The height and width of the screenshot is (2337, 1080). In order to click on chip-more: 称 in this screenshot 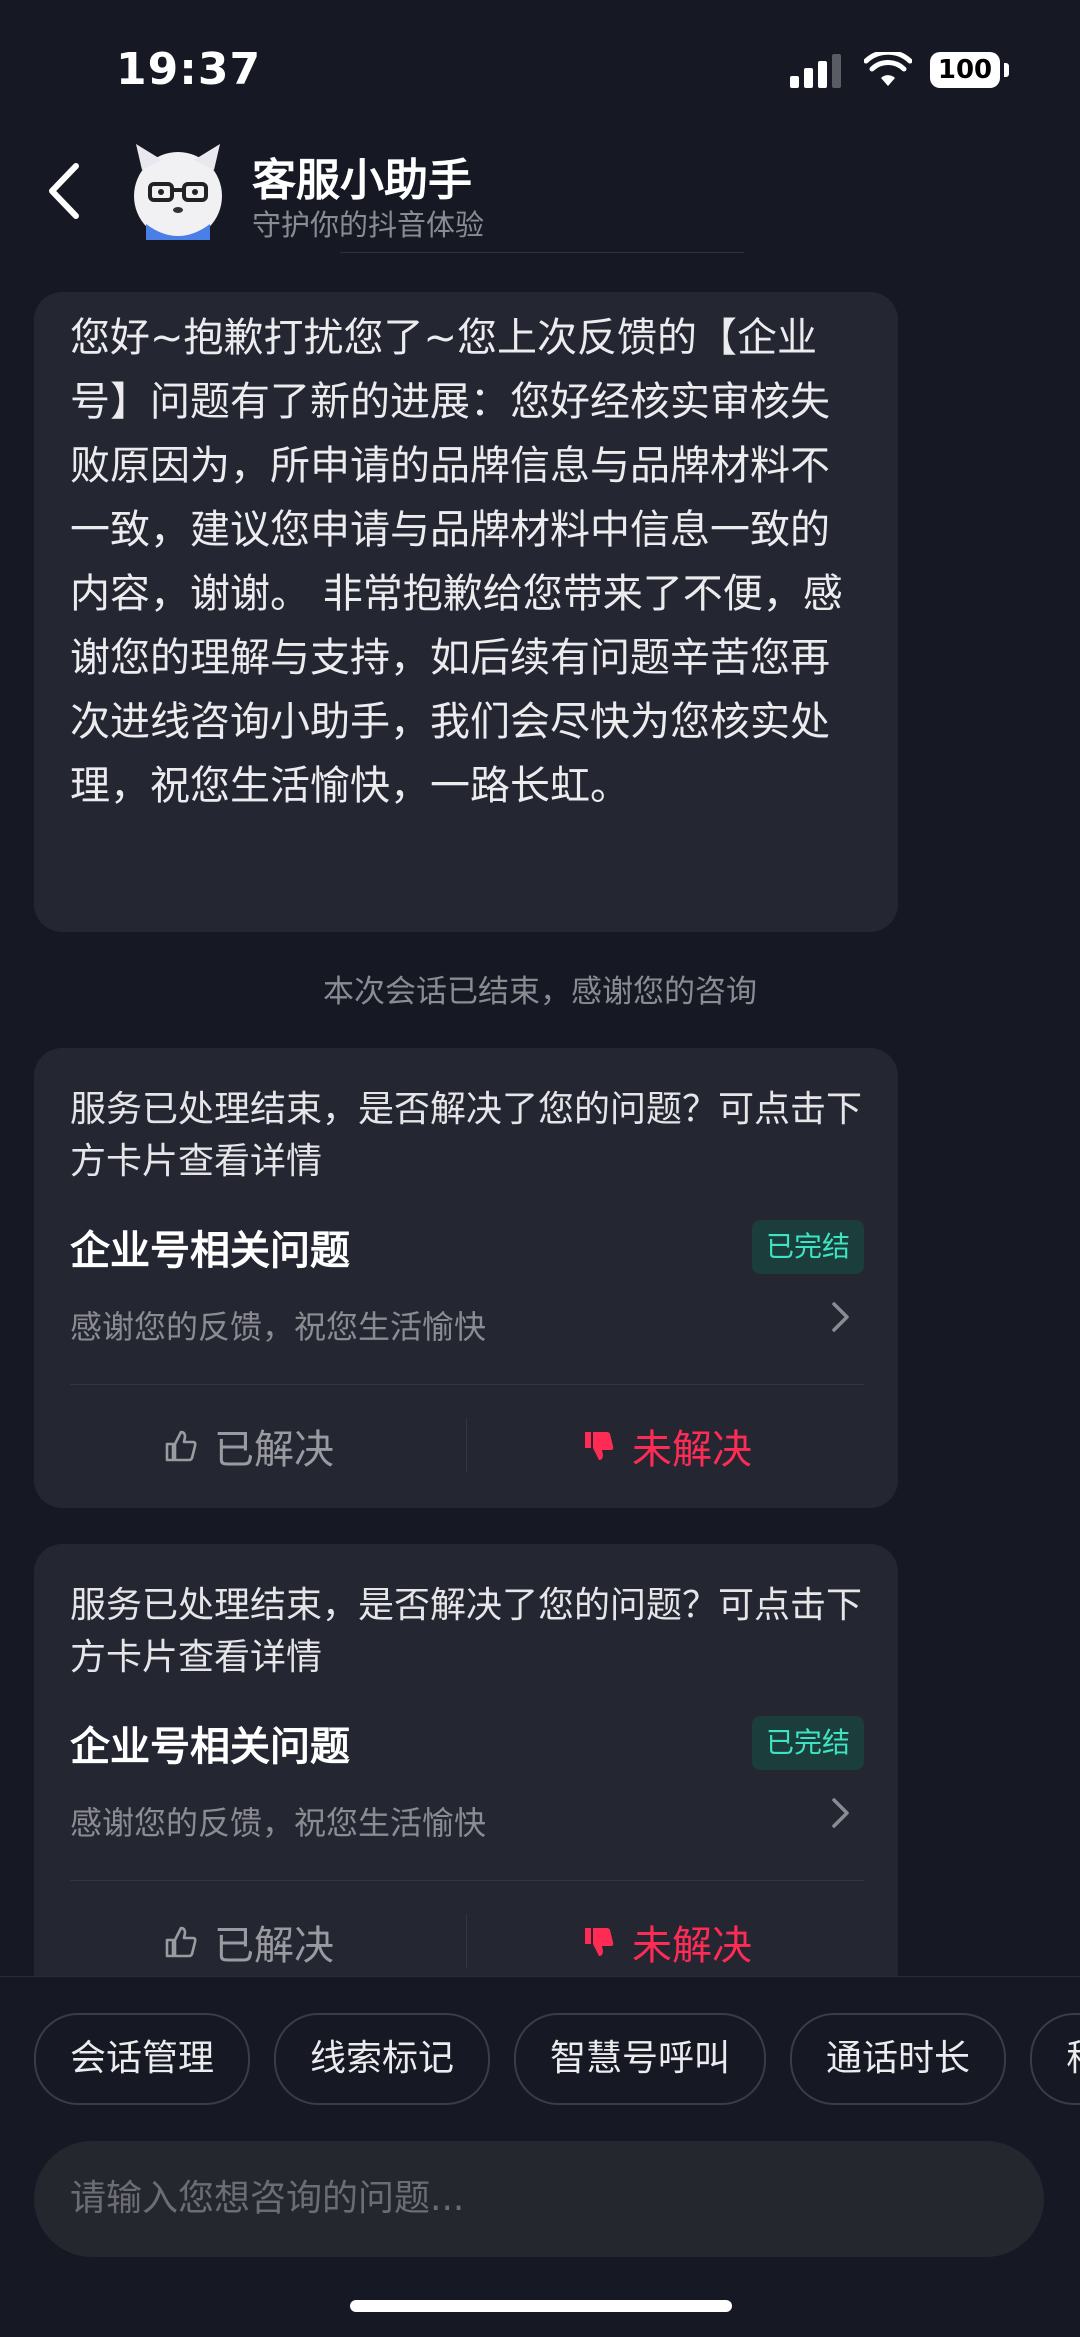, I will do `click(1055, 2059)`.